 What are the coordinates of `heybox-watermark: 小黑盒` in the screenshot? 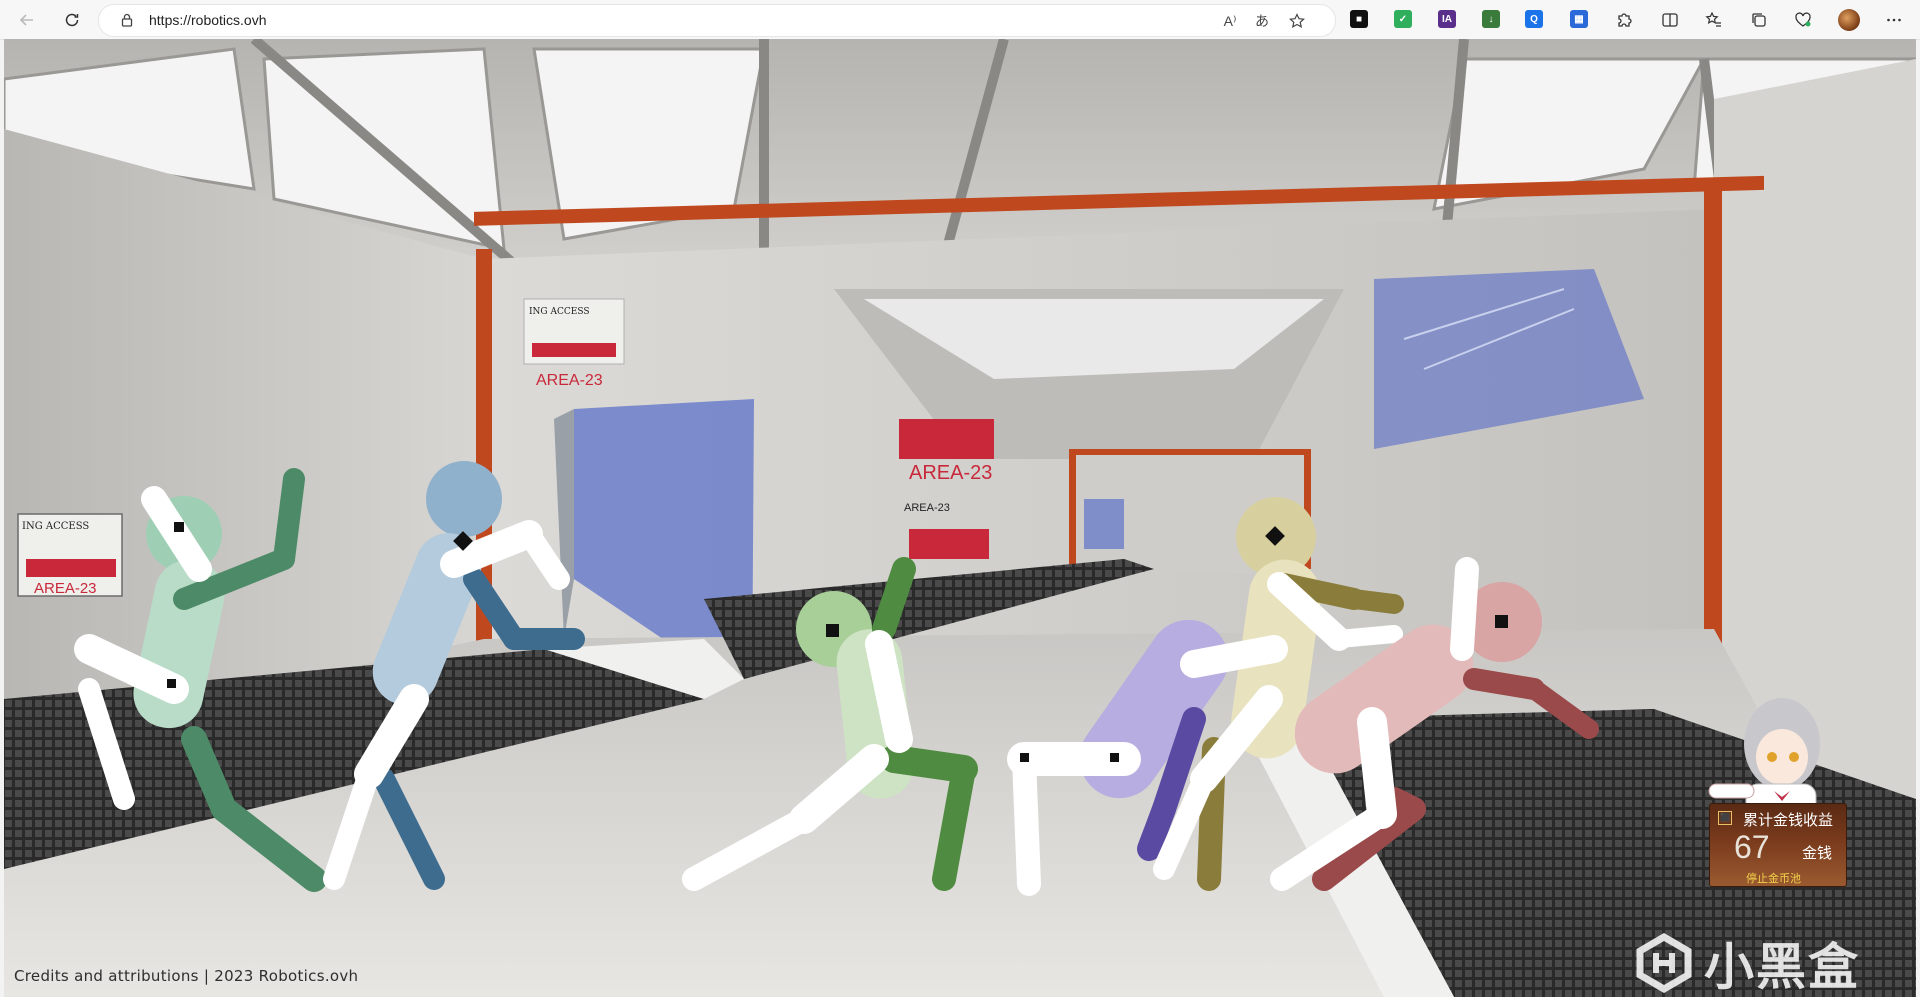 It's located at (1749, 963).